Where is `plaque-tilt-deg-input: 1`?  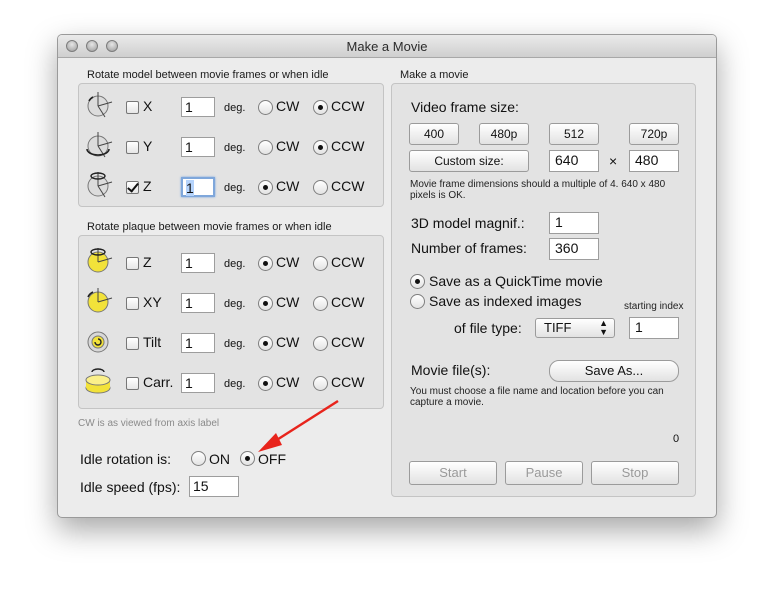
plaque-tilt-deg-input: 1 is located at coordinates (198, 343).